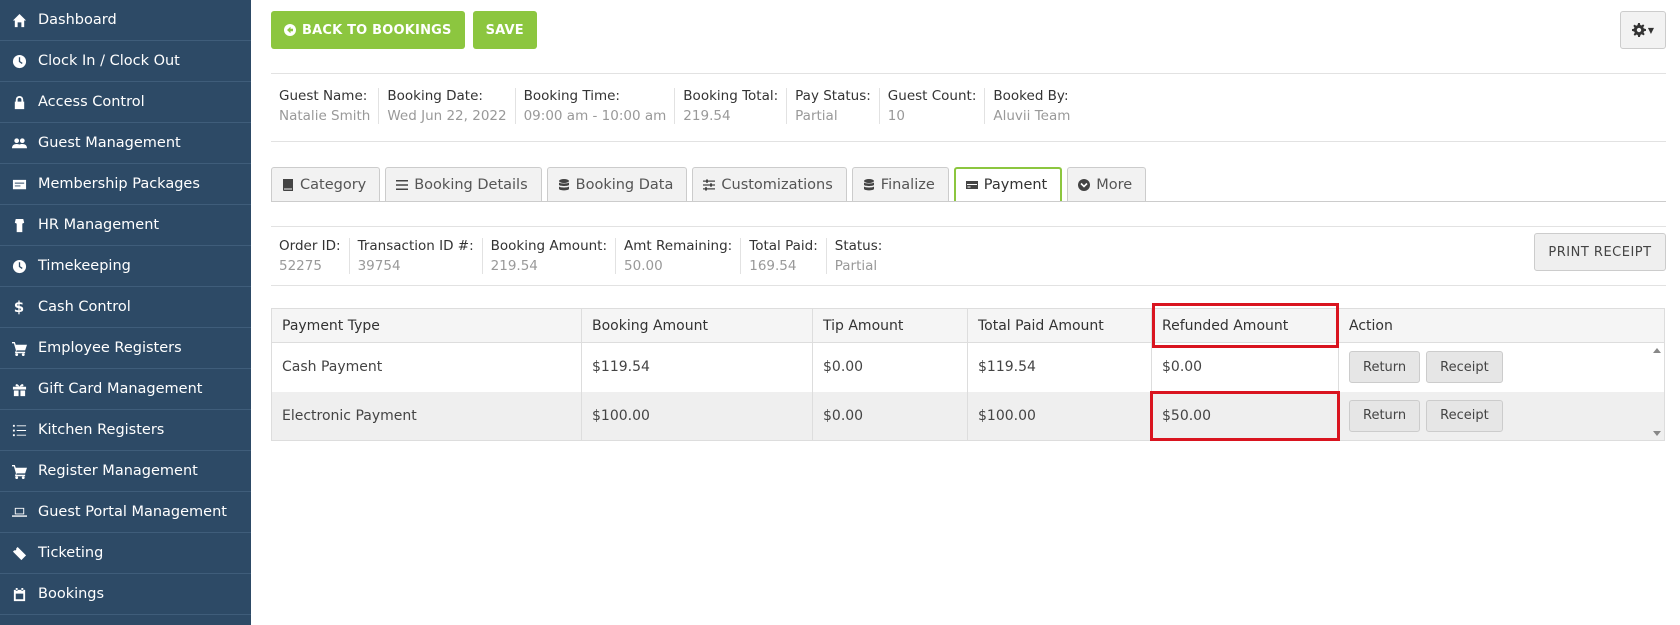 Image resolution: width=1680 pixels, height=625 pixels. I want to click on sidebar-item-kitchen-registers: Kitchen Registers, so click(125, 430).